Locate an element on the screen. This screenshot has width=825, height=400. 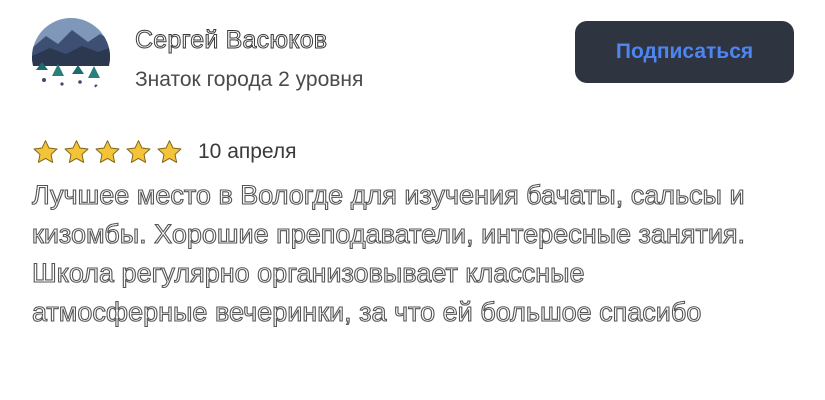
rating-row: 10 апреля is located at coordinates (164, 152).